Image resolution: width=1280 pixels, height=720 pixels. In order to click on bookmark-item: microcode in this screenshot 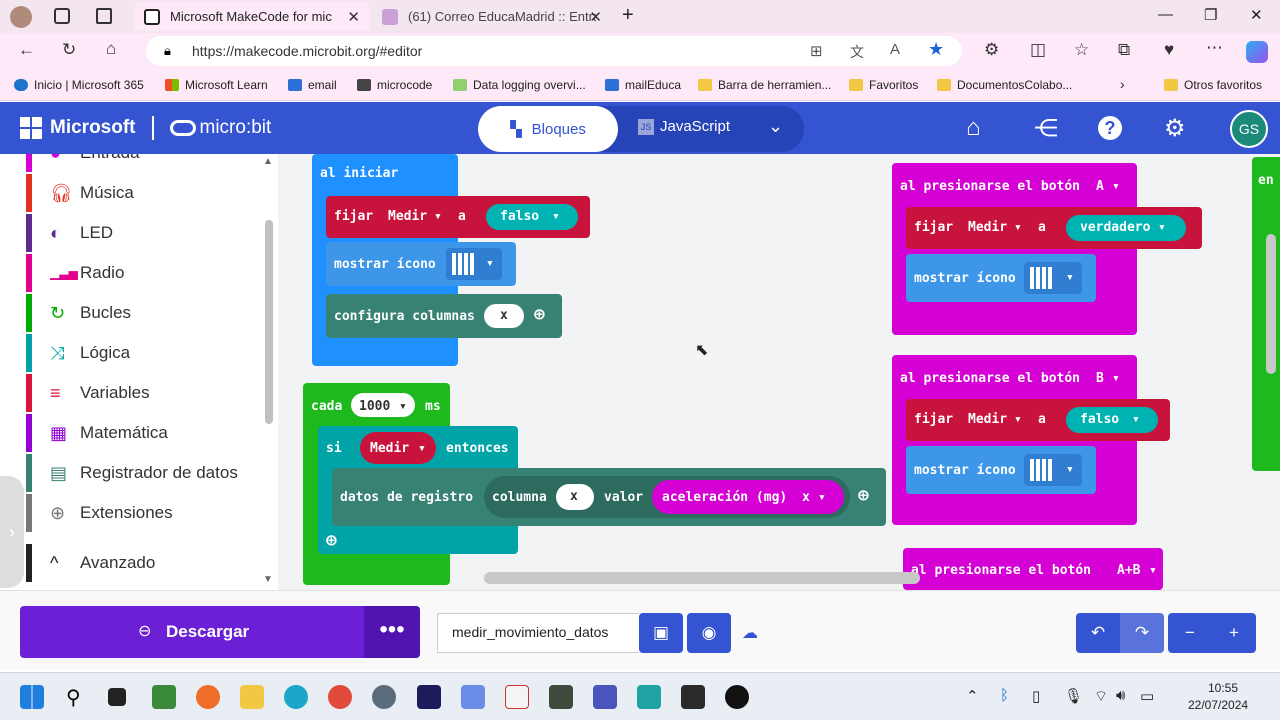, I will do `click(394, 85)`.